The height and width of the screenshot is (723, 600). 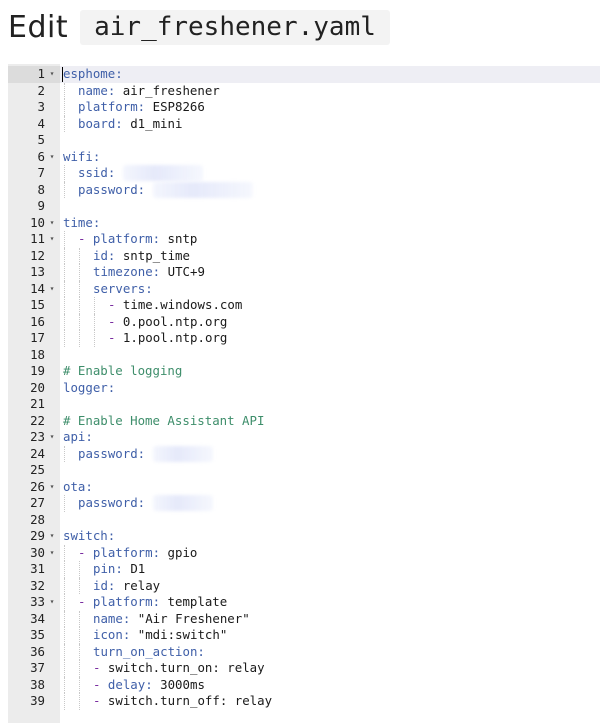 I want to click on code-line: - 0.pool.ntp.org, so click(x=330, y=321).